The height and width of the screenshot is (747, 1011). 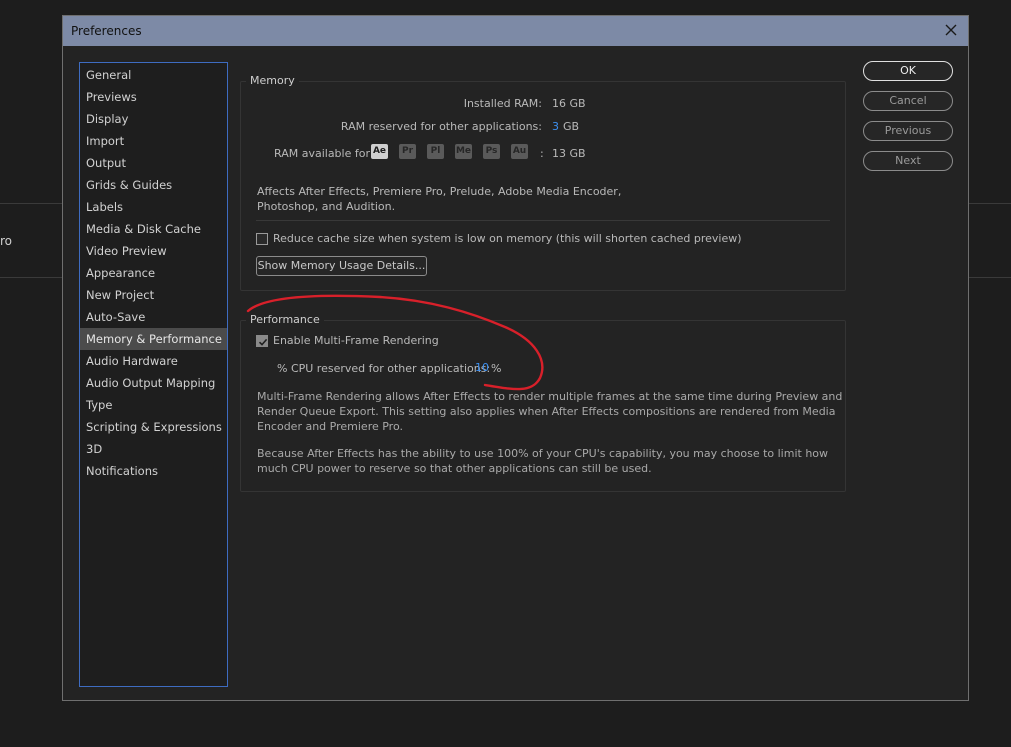 What do you see at coordinates (908, 101) in the screenshot?
I see `cancel-button: Cancel` at bounding box center [908, 101].